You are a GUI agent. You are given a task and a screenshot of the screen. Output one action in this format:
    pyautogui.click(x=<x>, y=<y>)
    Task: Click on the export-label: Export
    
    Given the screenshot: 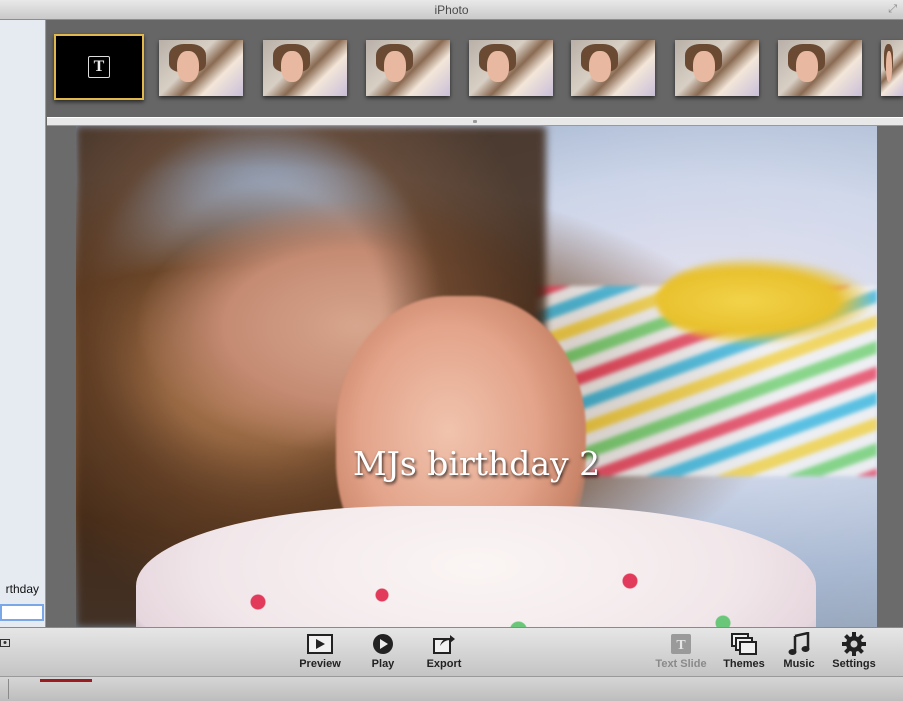 What is the action you would take?
    pyautogui.click(x=444, y=664)
    